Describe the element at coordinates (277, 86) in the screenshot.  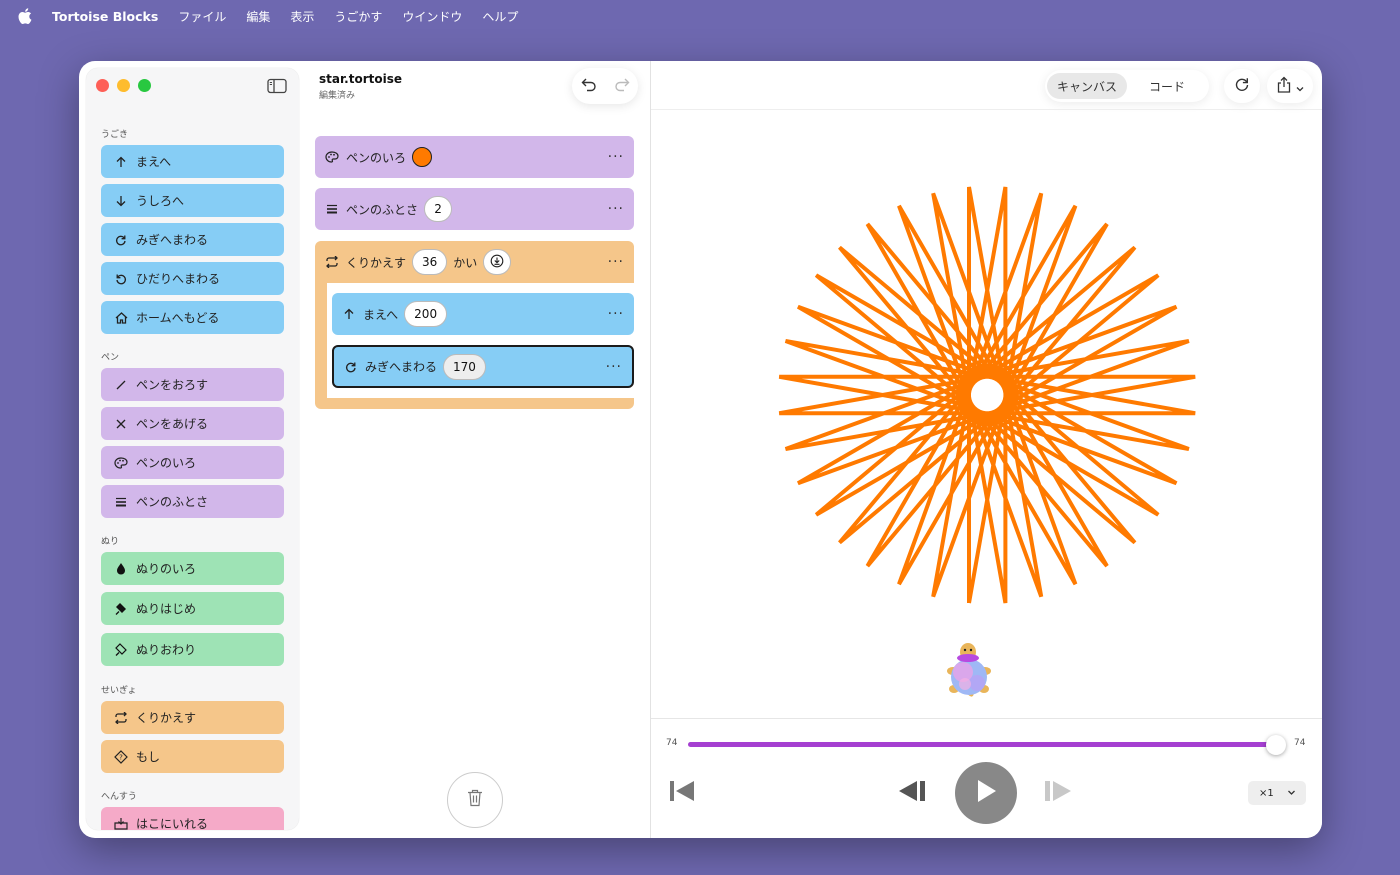
I see `sidebar-toggle-icon` at that location.